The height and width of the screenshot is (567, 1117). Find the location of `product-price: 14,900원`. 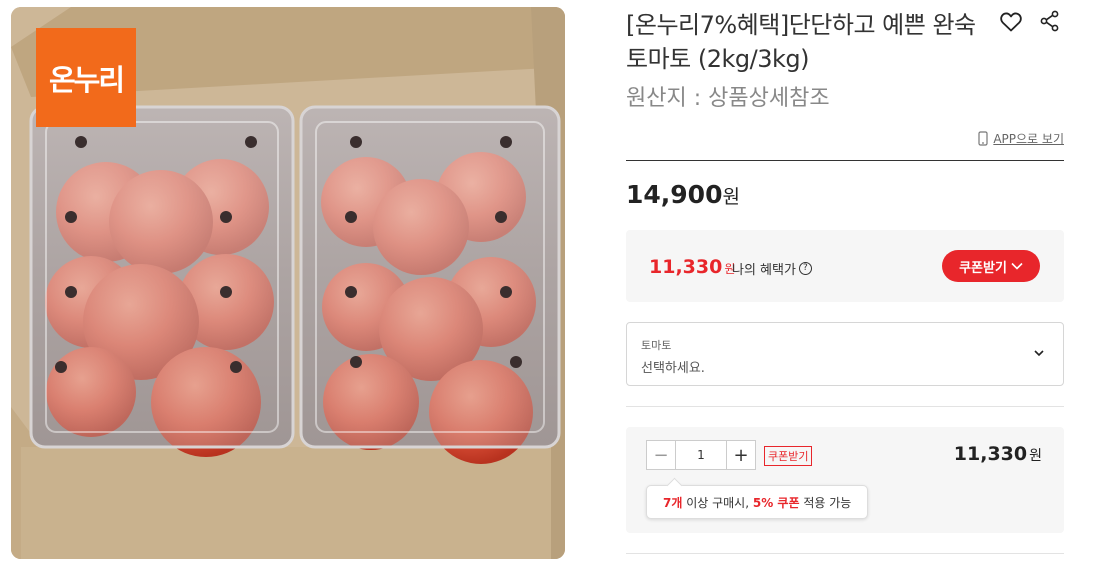

product-price: 14,900원 is located at coordinates (683, 194).